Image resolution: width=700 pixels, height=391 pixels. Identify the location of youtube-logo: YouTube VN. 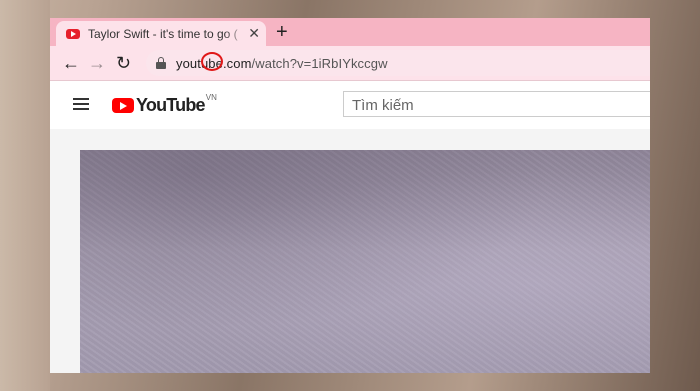
(164, 104).